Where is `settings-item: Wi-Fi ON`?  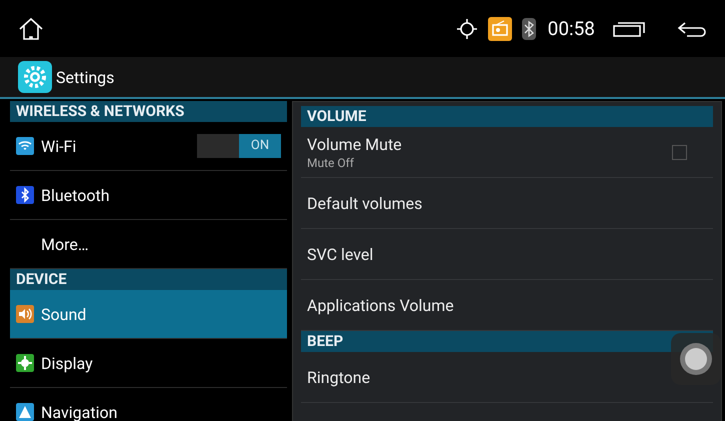
settings-item: Wi-Fi ON is located at coordinates (148, 146).